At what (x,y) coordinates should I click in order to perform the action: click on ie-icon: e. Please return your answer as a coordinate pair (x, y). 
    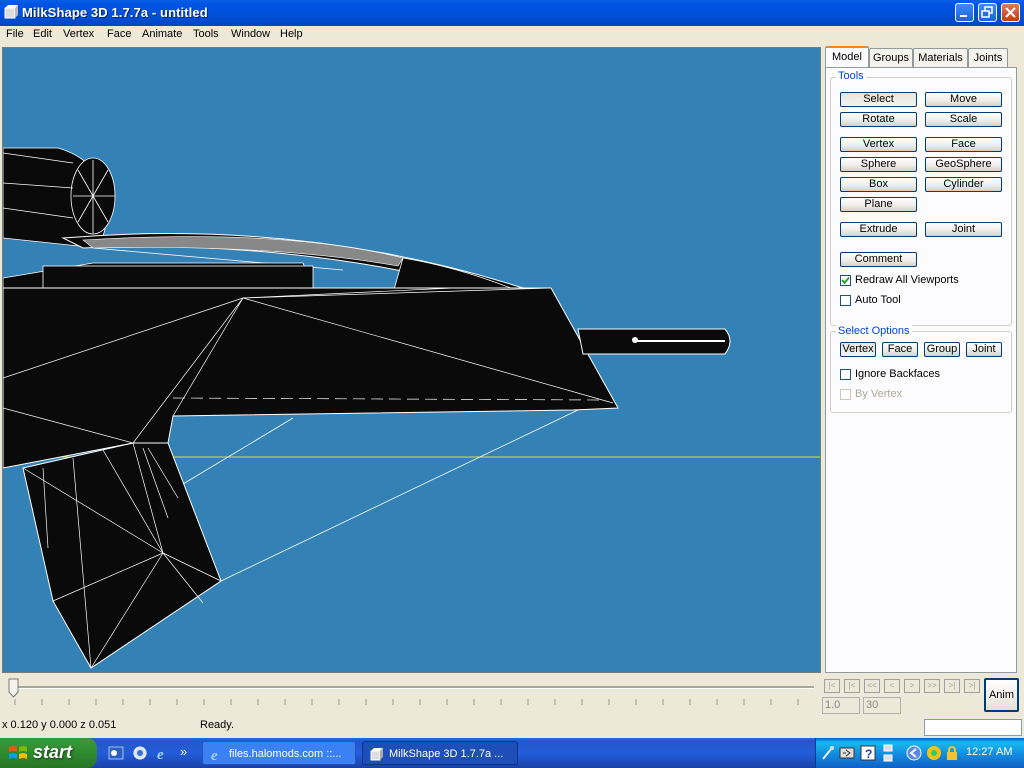
    Looking at the image, I should click on (214, 755).